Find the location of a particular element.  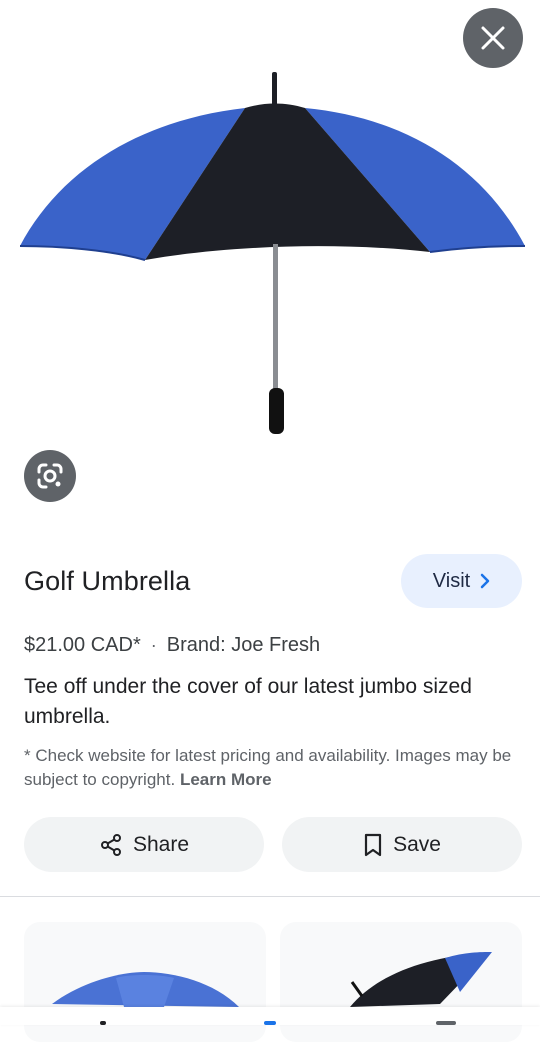

share-icon is located at coordinates (110, 844).